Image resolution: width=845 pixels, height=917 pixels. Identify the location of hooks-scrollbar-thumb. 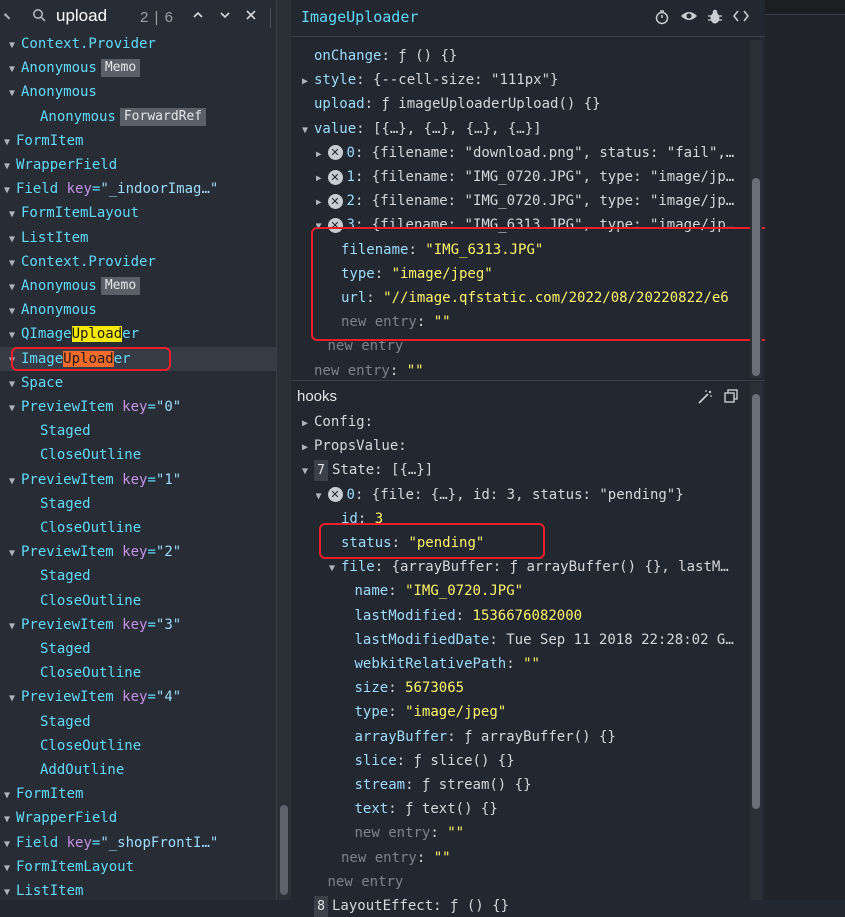
(756, 601).